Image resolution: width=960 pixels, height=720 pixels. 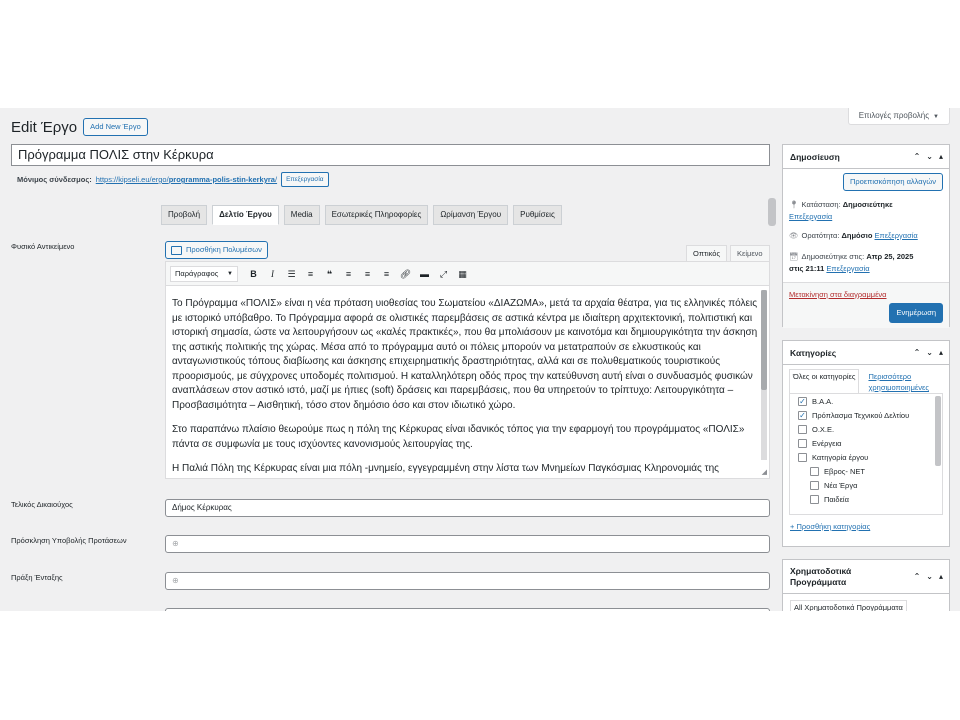 I want to click on format-select-value: Παράγραφος, so click(x=197, y=273).